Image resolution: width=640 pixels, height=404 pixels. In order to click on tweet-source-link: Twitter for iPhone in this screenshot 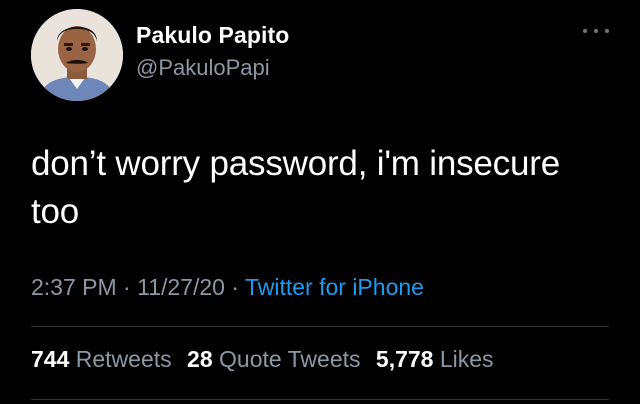, I will do `click(334, 287)`.